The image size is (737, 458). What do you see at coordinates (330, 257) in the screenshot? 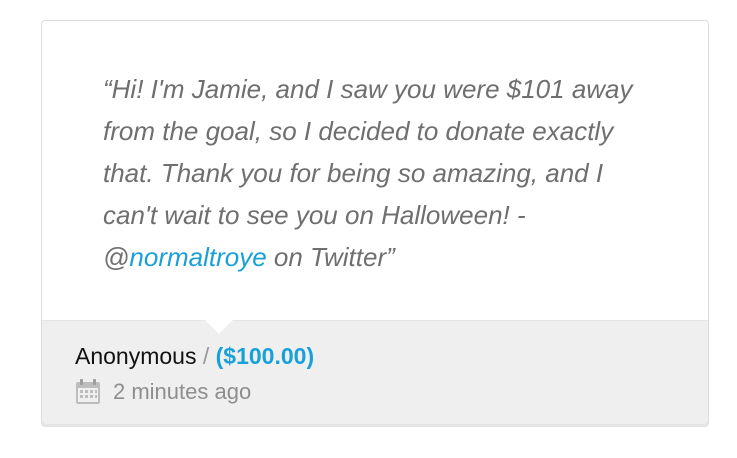
I see `message-suffix: on Twitter”` at bounding box center [330, 257].